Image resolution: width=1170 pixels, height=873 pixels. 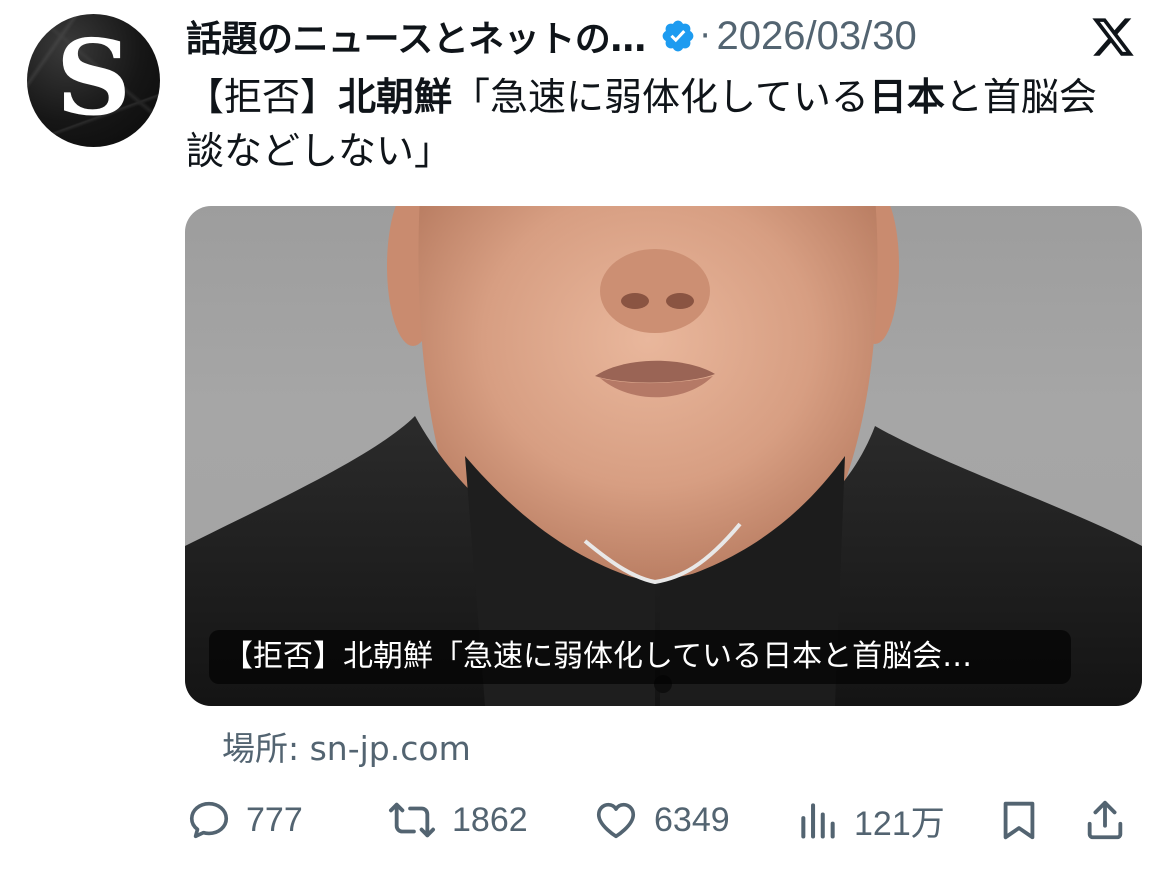 What do you see at coordinates (660, 97) in the screenshot?
I see `post-text-part: 「急速に弱体化している` at bounding box center [660, 97].